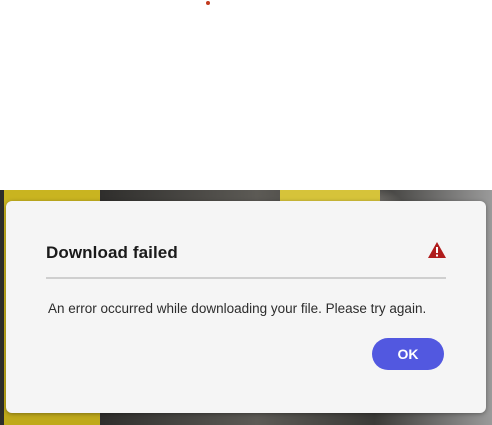  What do you see at coordinates (408, 354) in the screenshot?
I see `ok-button: OK` at bounding box center [408, 354].